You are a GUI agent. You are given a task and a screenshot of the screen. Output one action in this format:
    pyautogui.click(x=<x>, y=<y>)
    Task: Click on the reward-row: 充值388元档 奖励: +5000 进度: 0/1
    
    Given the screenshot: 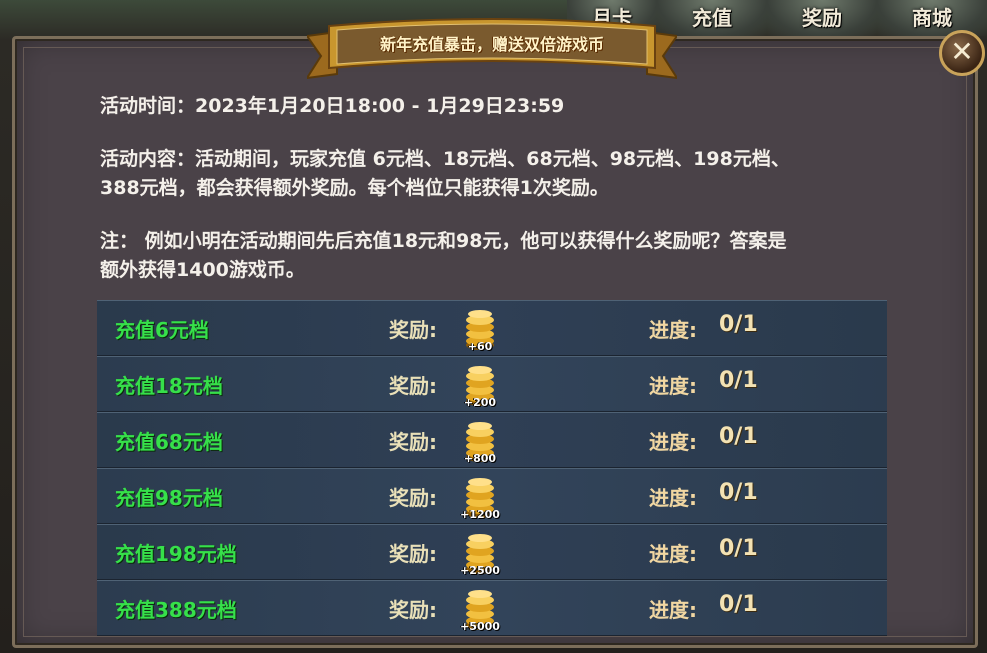 What is the action you would take?
    pyautogui.click(x=492, y=608)
    